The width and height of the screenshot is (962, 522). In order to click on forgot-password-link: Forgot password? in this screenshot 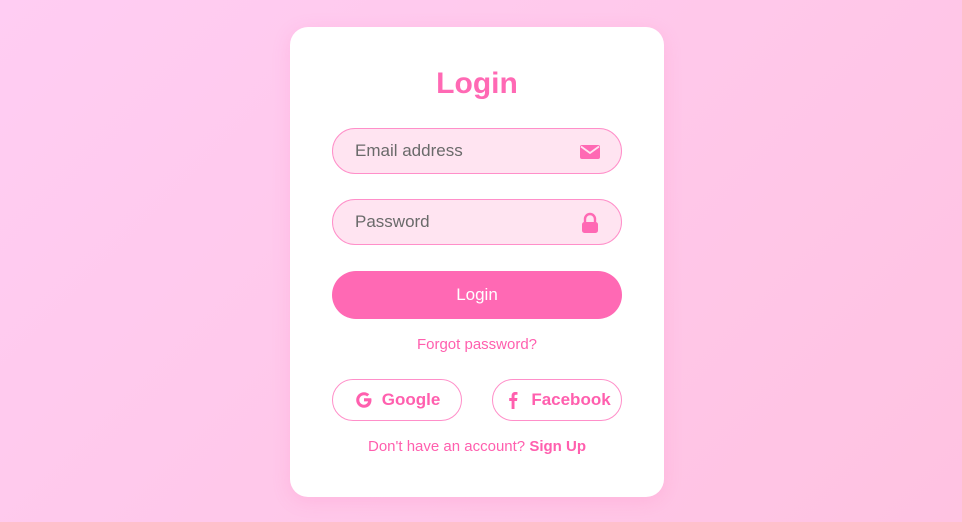, I will do `click(477, 344)`.